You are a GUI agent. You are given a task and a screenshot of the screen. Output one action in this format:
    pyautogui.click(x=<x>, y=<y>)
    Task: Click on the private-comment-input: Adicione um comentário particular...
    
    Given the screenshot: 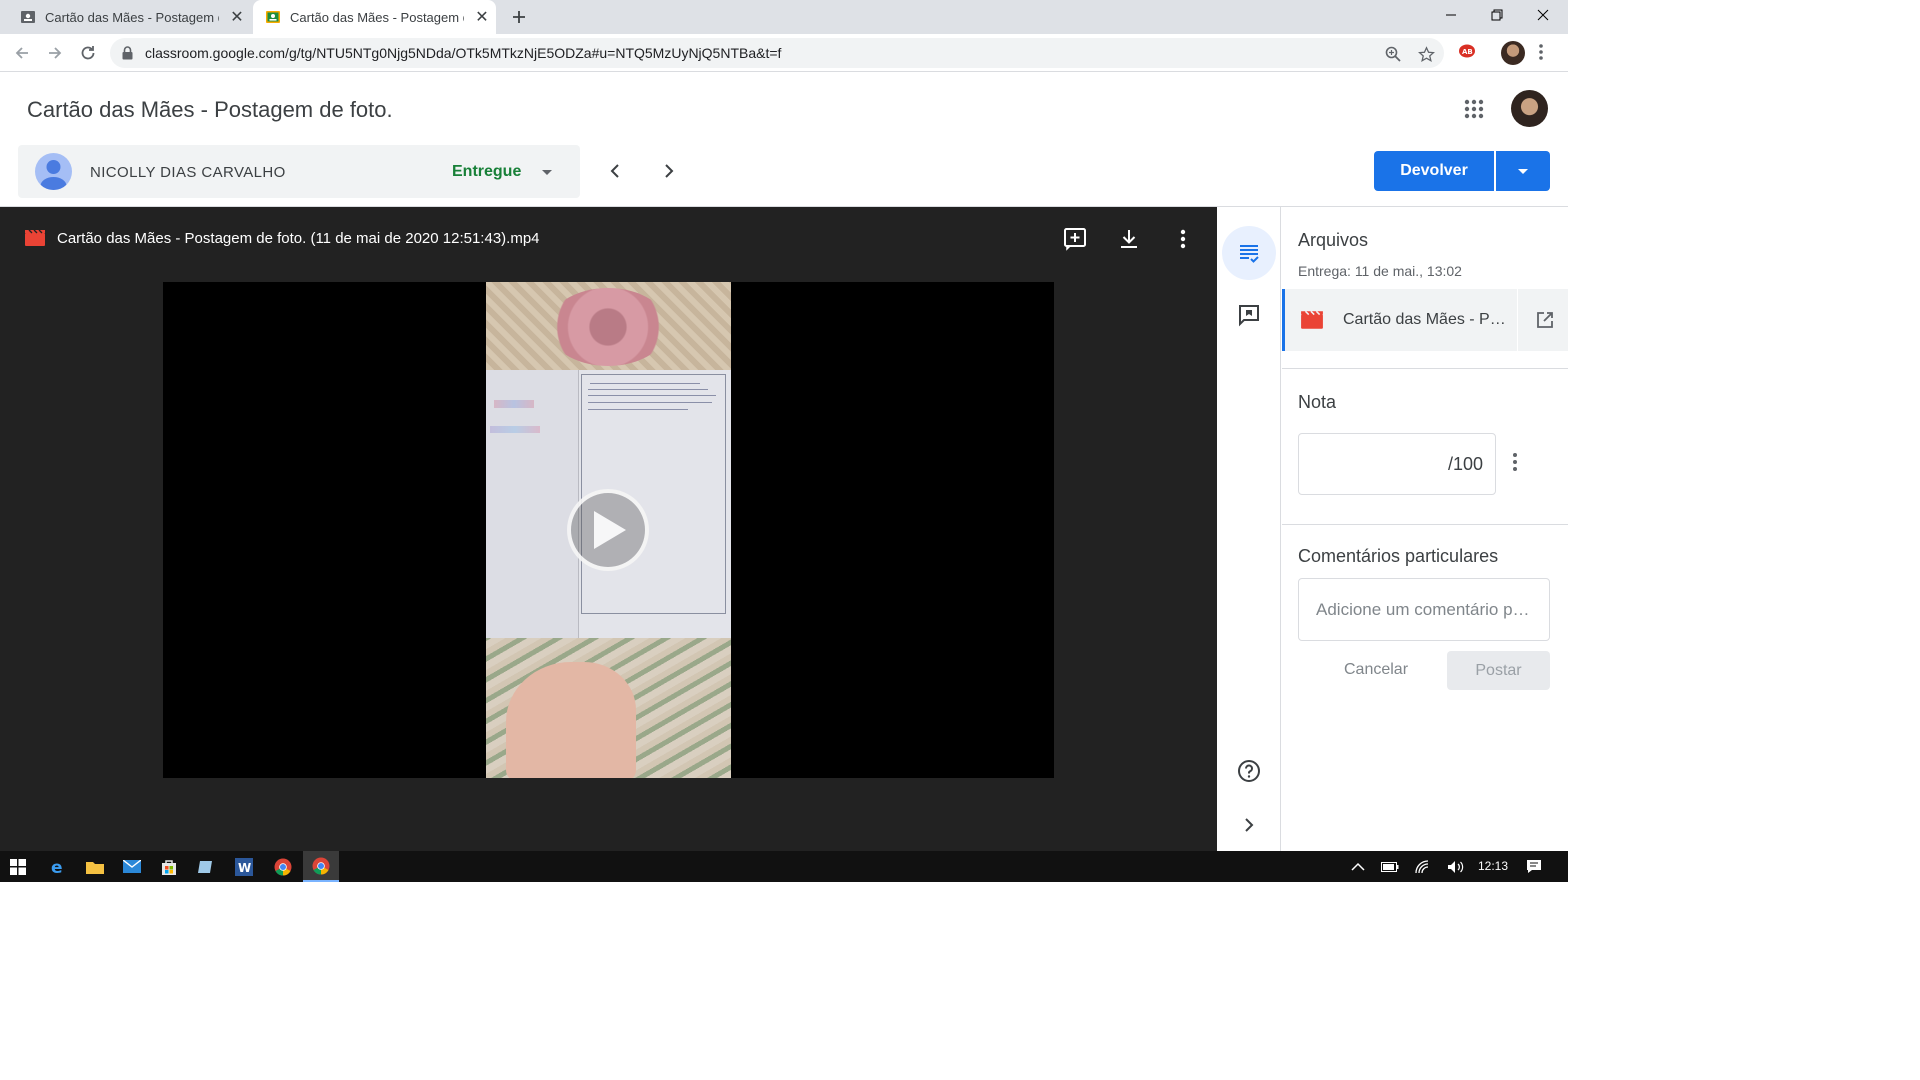 What is the action you would take?
    pyautogui.click(x=1424, y=609)
    